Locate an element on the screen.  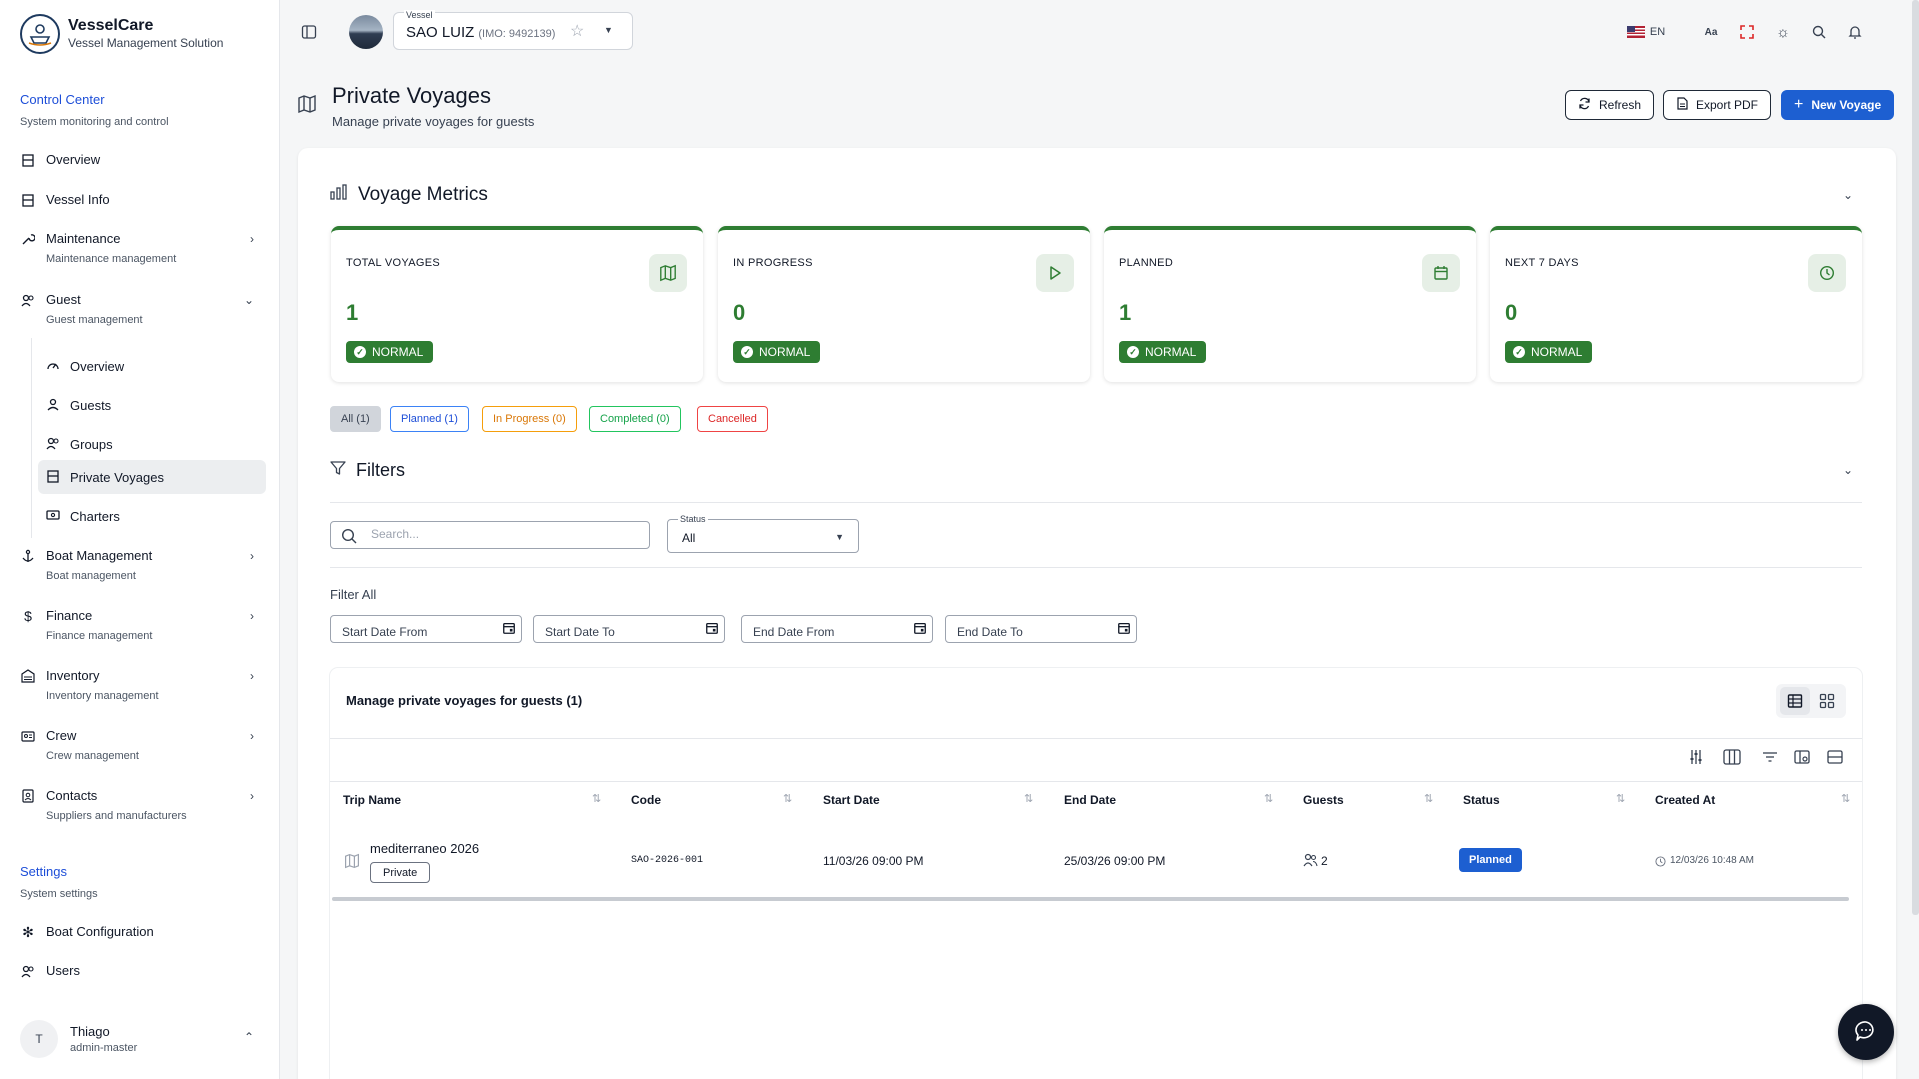
brand-title: VesselCare is located at coordinates (111, 25).